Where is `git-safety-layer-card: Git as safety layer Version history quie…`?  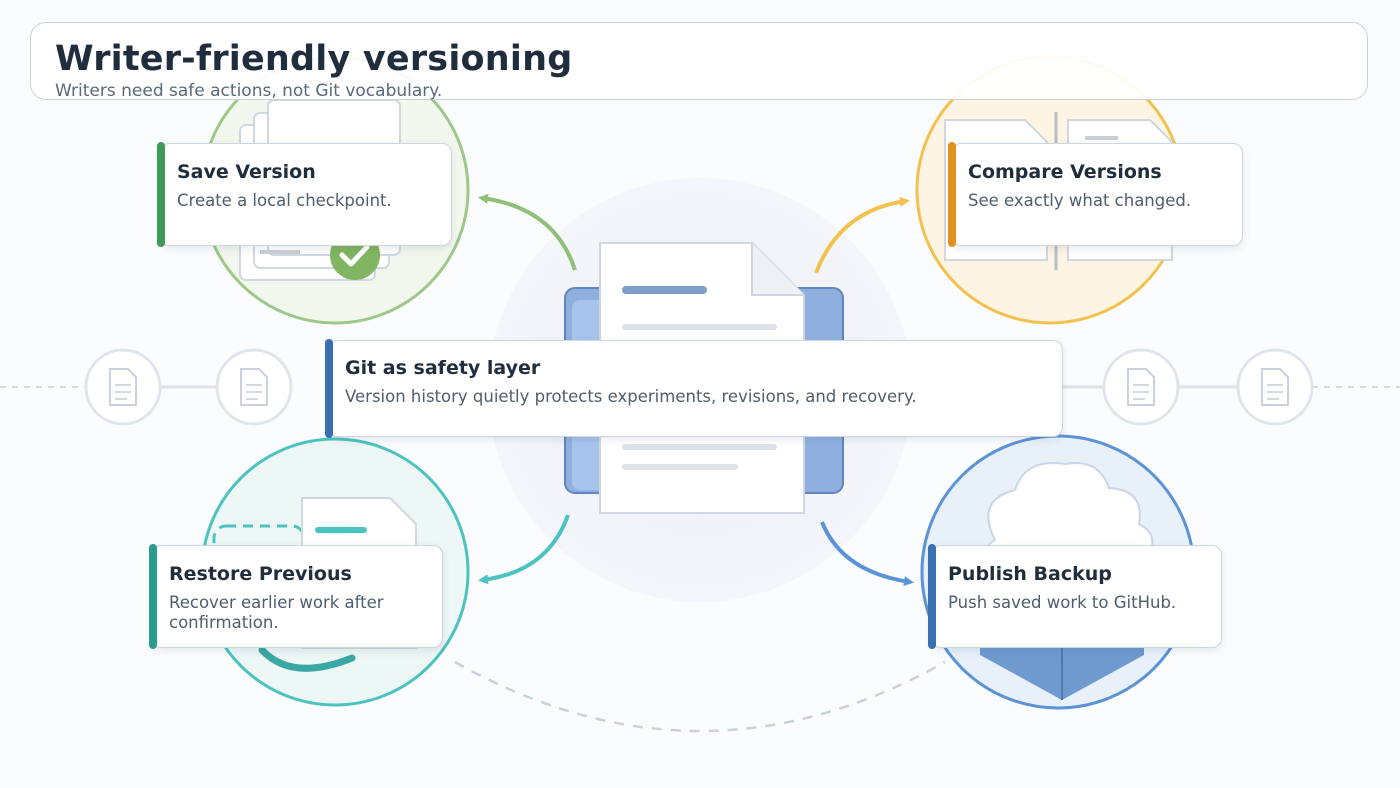 git-safety-layer-card: Git as safety layer Version history quie… is located at coordinates (694, 388).